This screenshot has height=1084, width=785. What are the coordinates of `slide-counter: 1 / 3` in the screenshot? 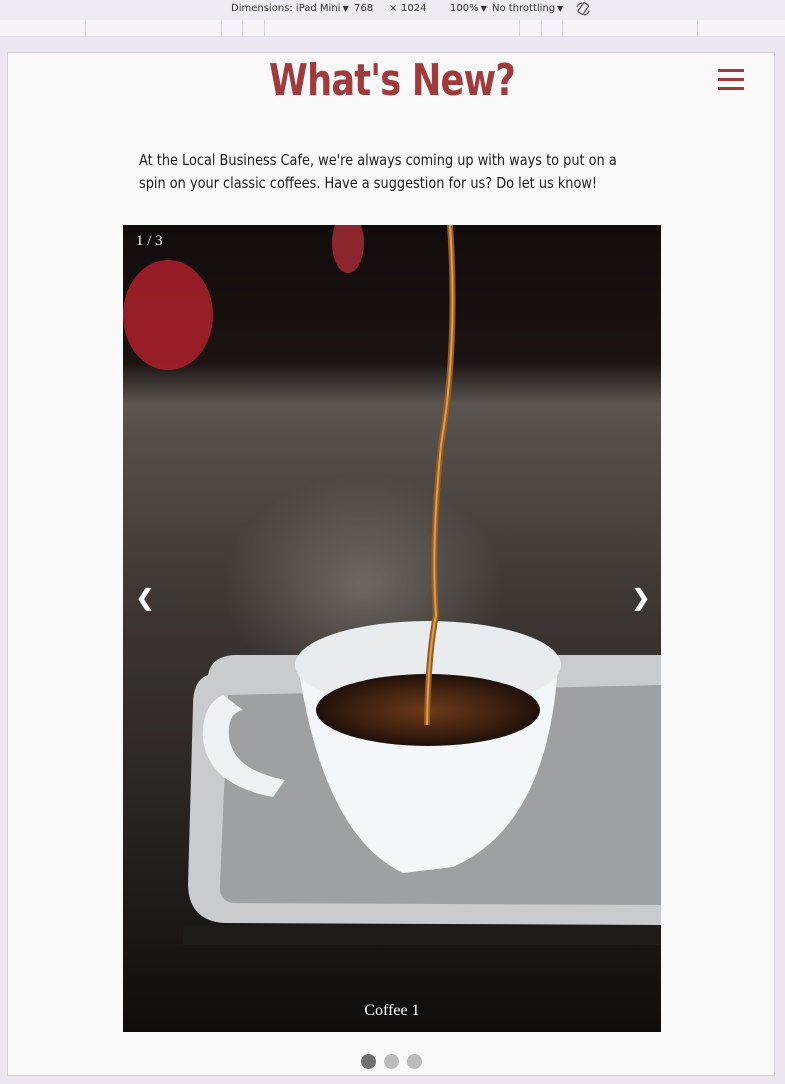 It's located at (149, 241).